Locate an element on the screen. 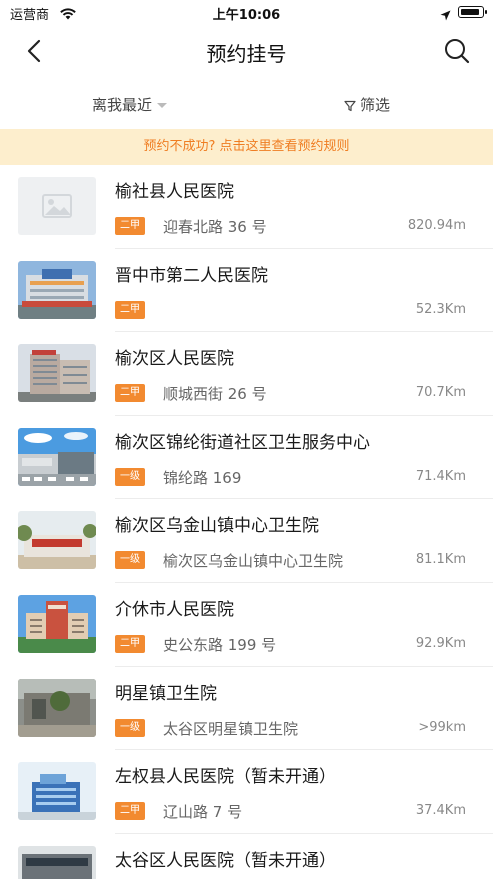 The width and height of the screenshot is (493, 879). hospital-distance: 81.1Km is located at coordinates (440, 560).